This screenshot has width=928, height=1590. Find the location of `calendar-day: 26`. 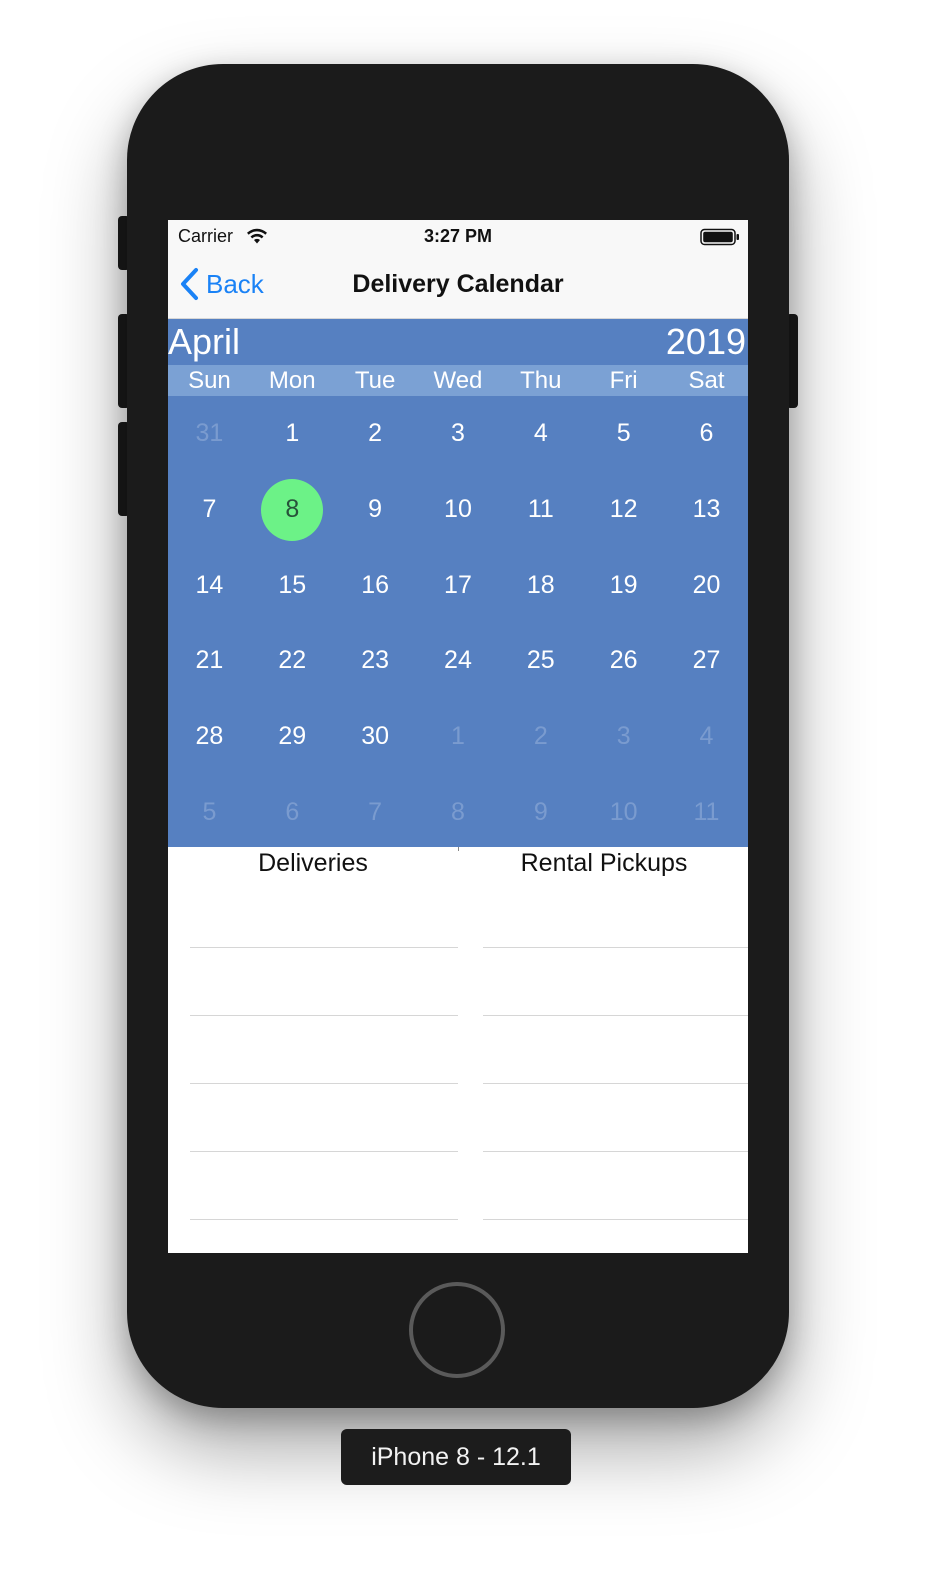

calendar-day: 26 is located at coordinates (623, 661).